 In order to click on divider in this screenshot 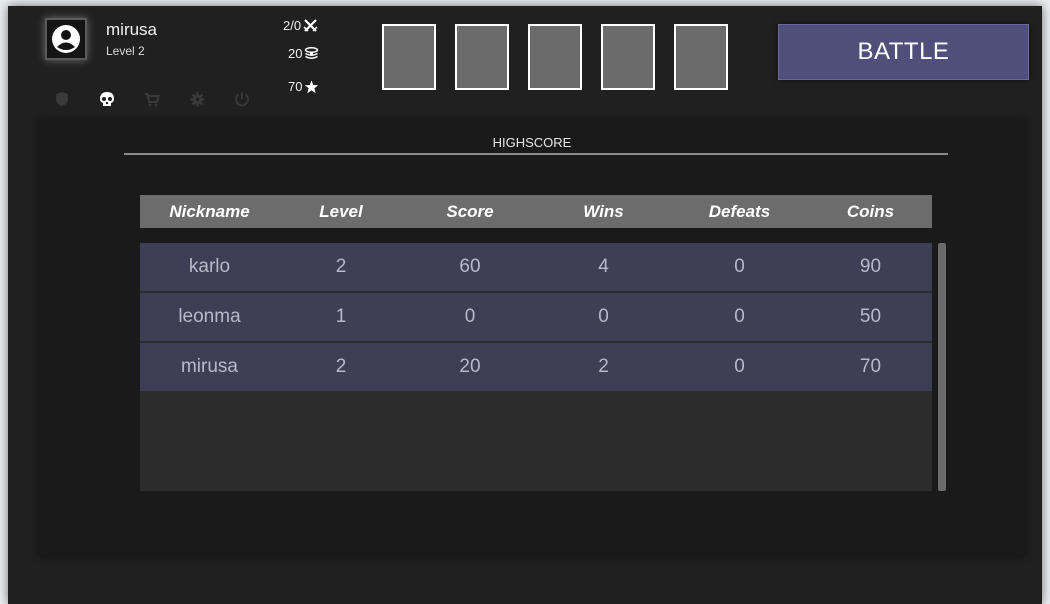, I will do `click(536, 154)`.